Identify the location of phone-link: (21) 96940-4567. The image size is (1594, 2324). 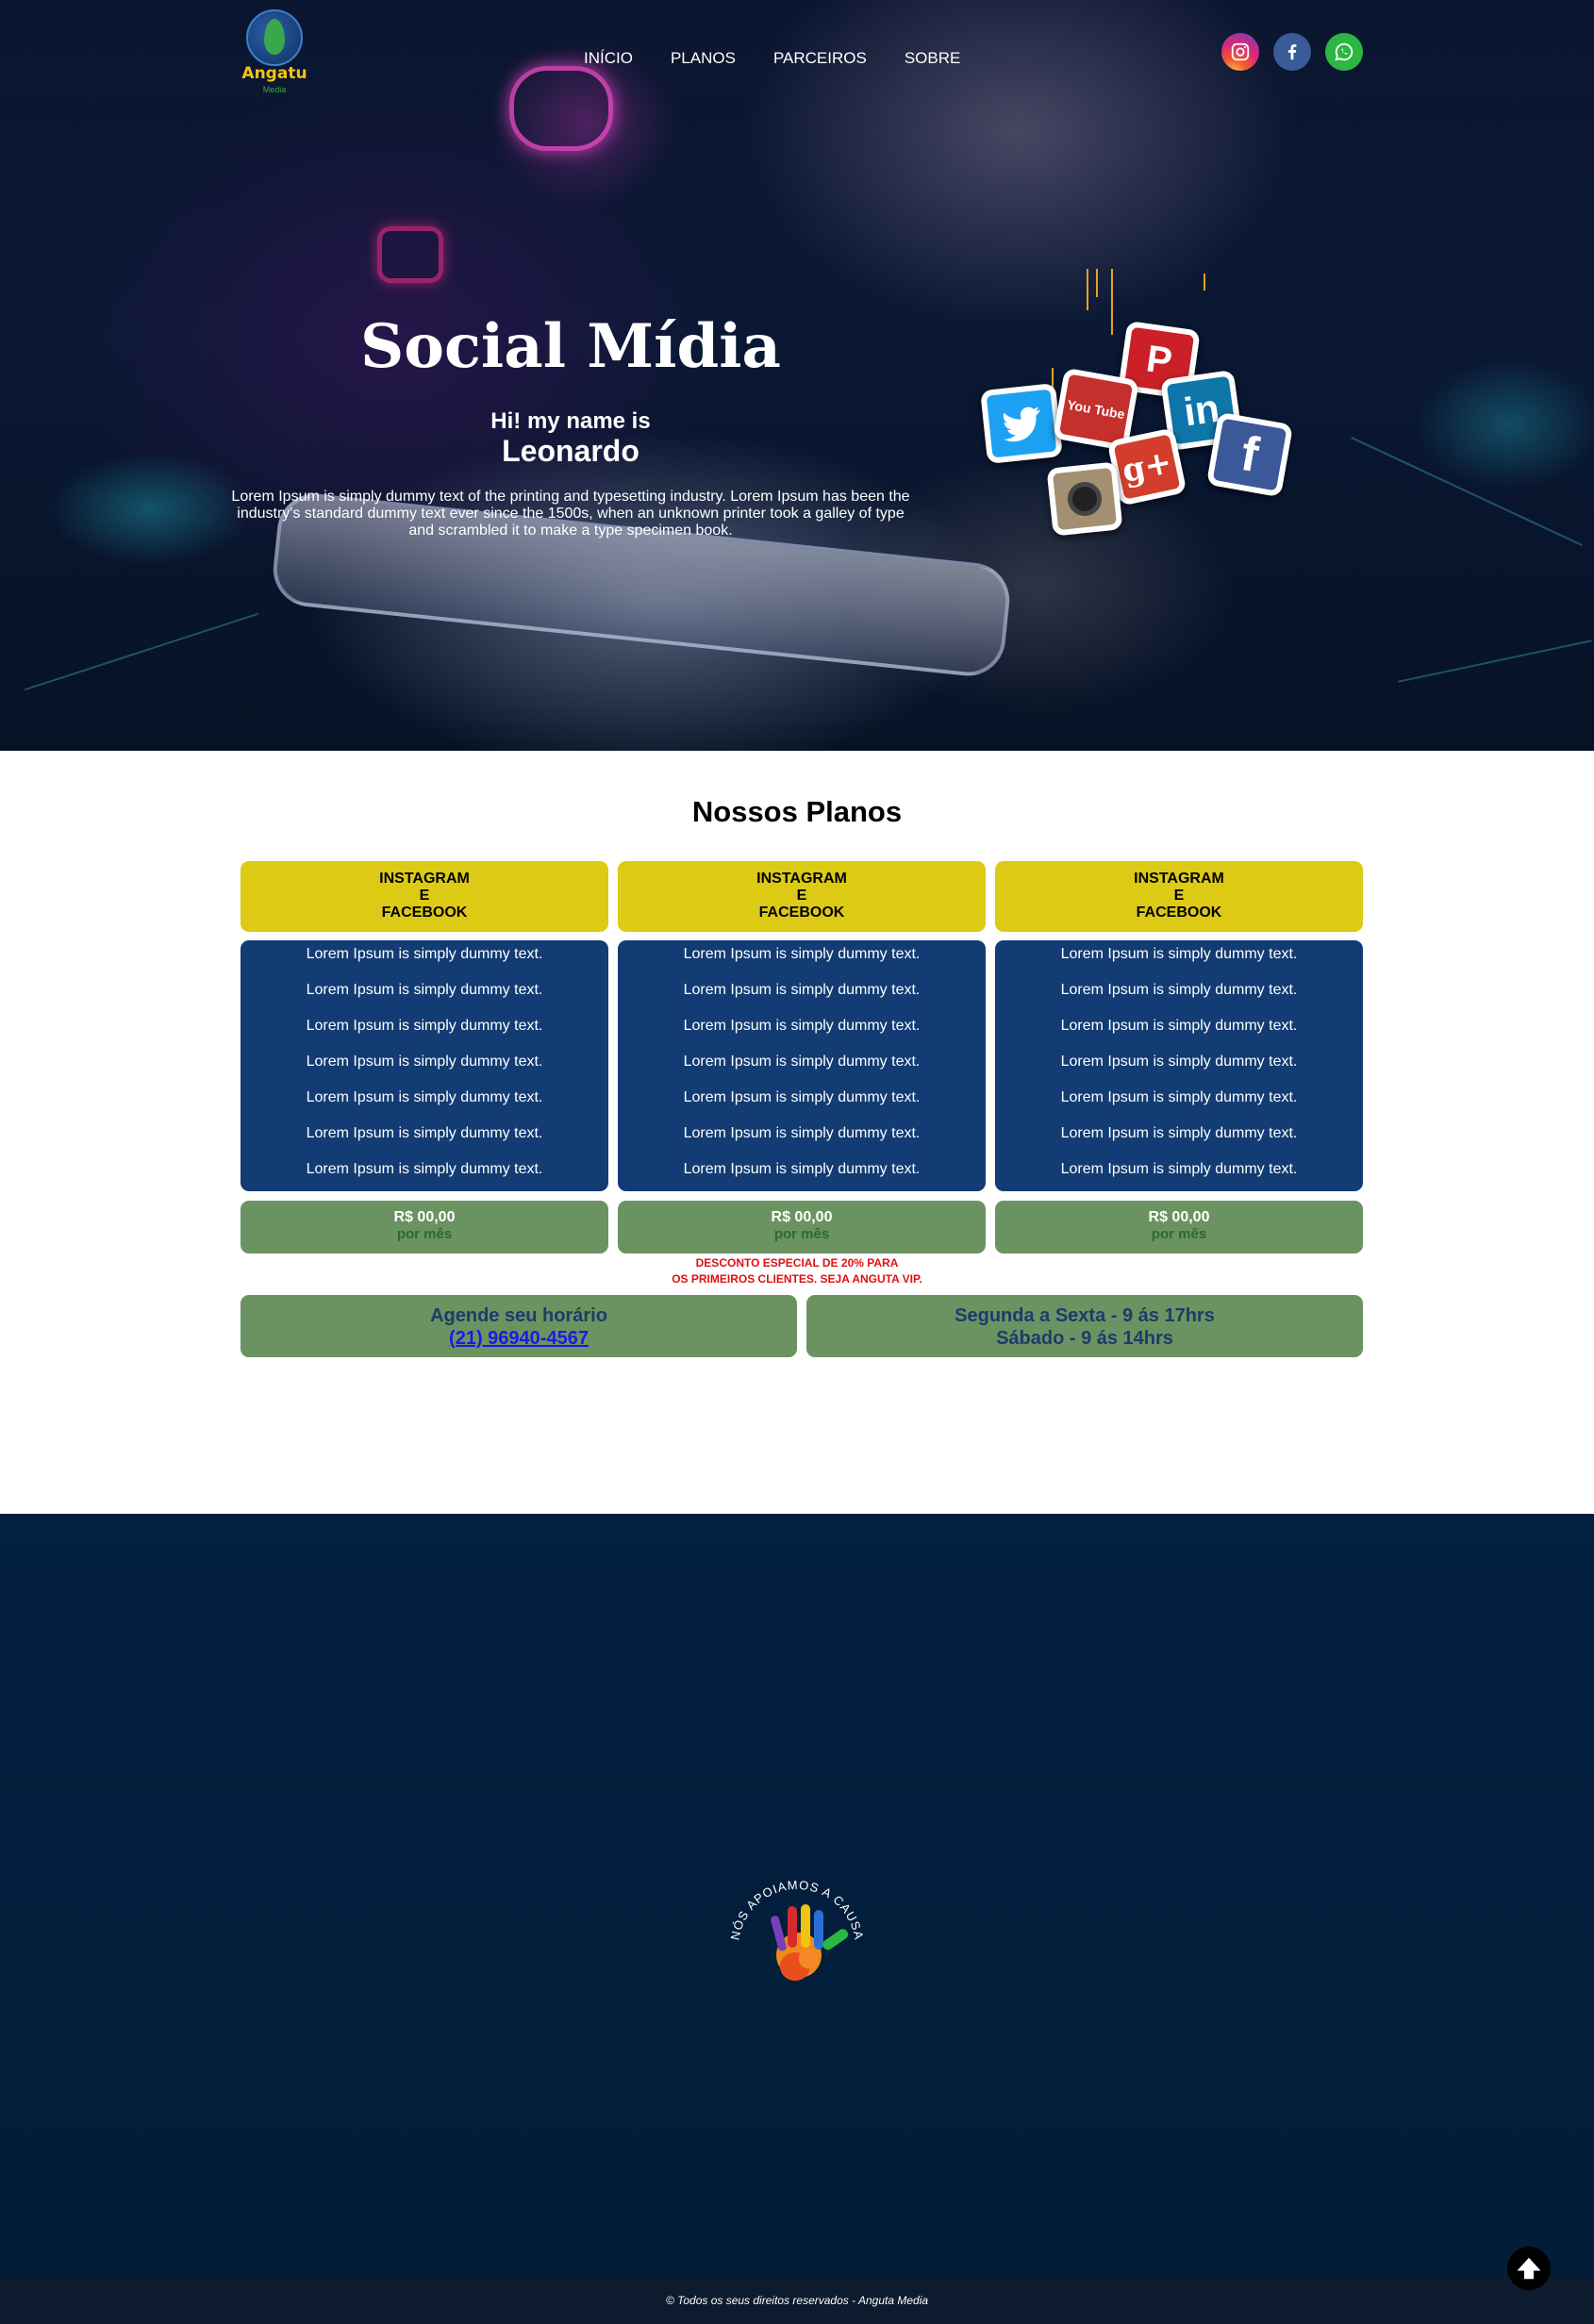
(519, 1339).